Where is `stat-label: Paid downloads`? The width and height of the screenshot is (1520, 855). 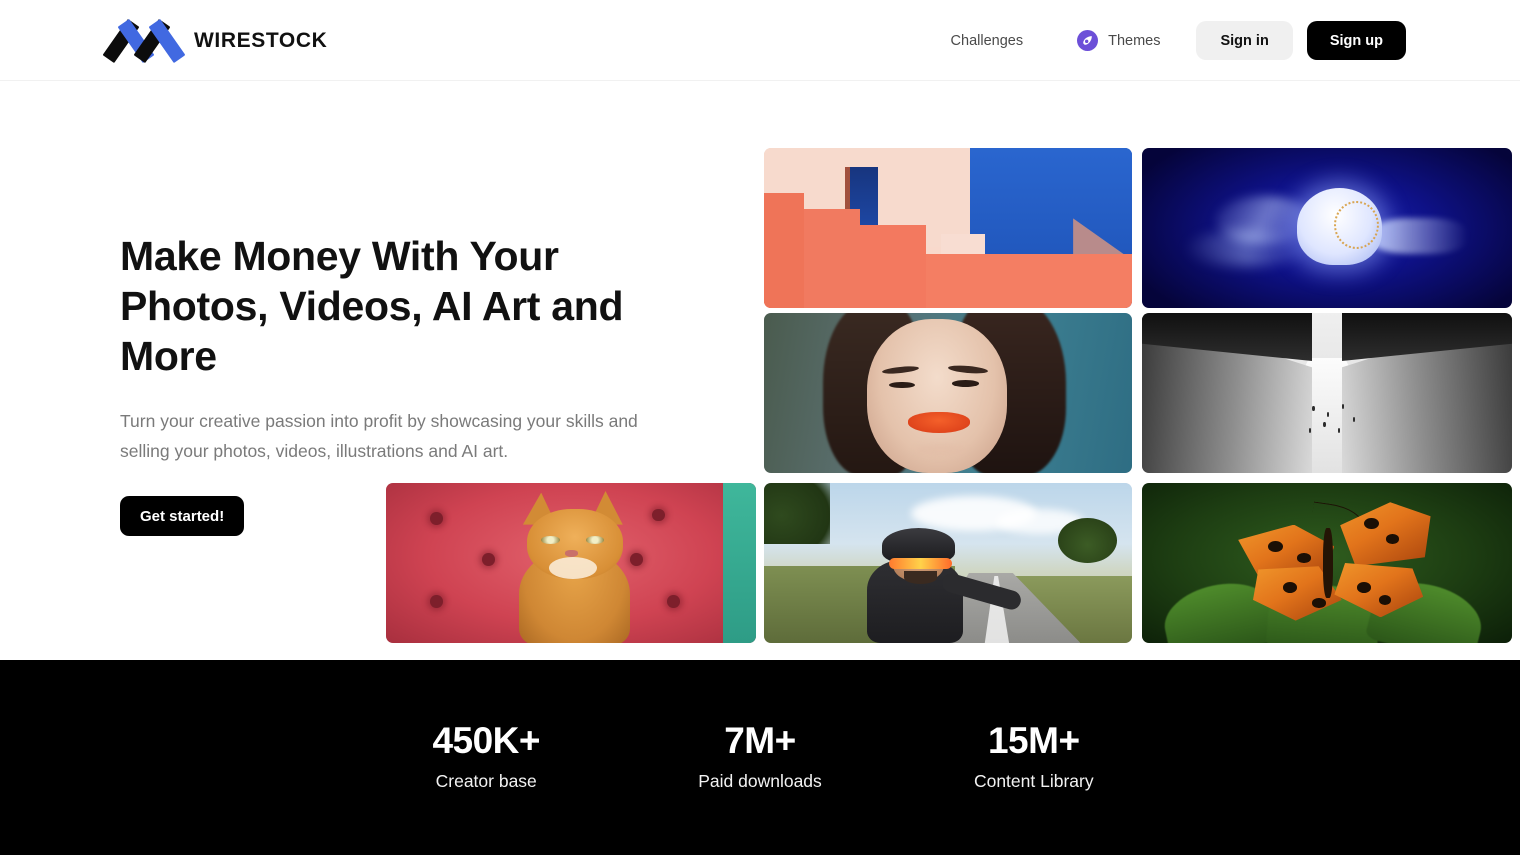 stat-label: Paid downloads is located at coordinates (760, 780).